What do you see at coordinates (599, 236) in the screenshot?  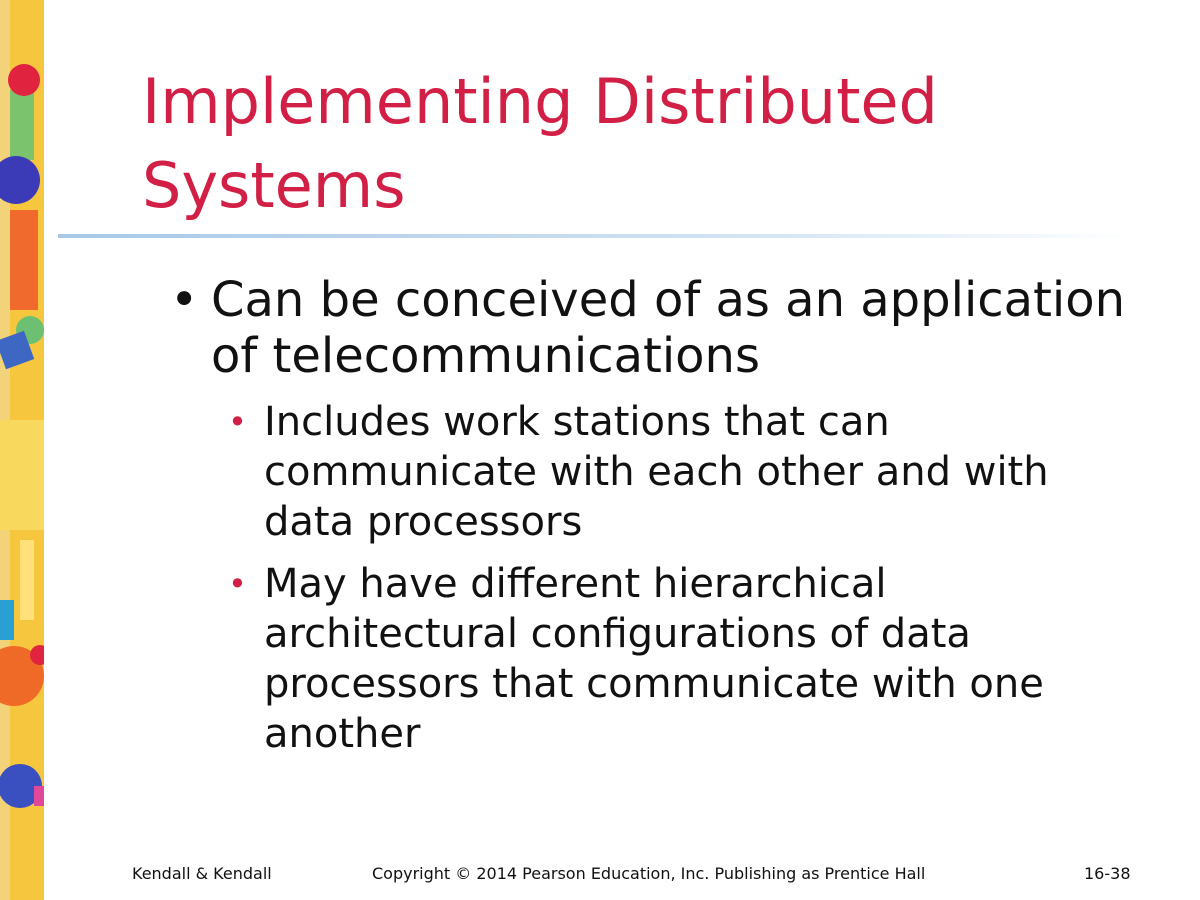 I see `title-divider` at bounding box center [599, 236].